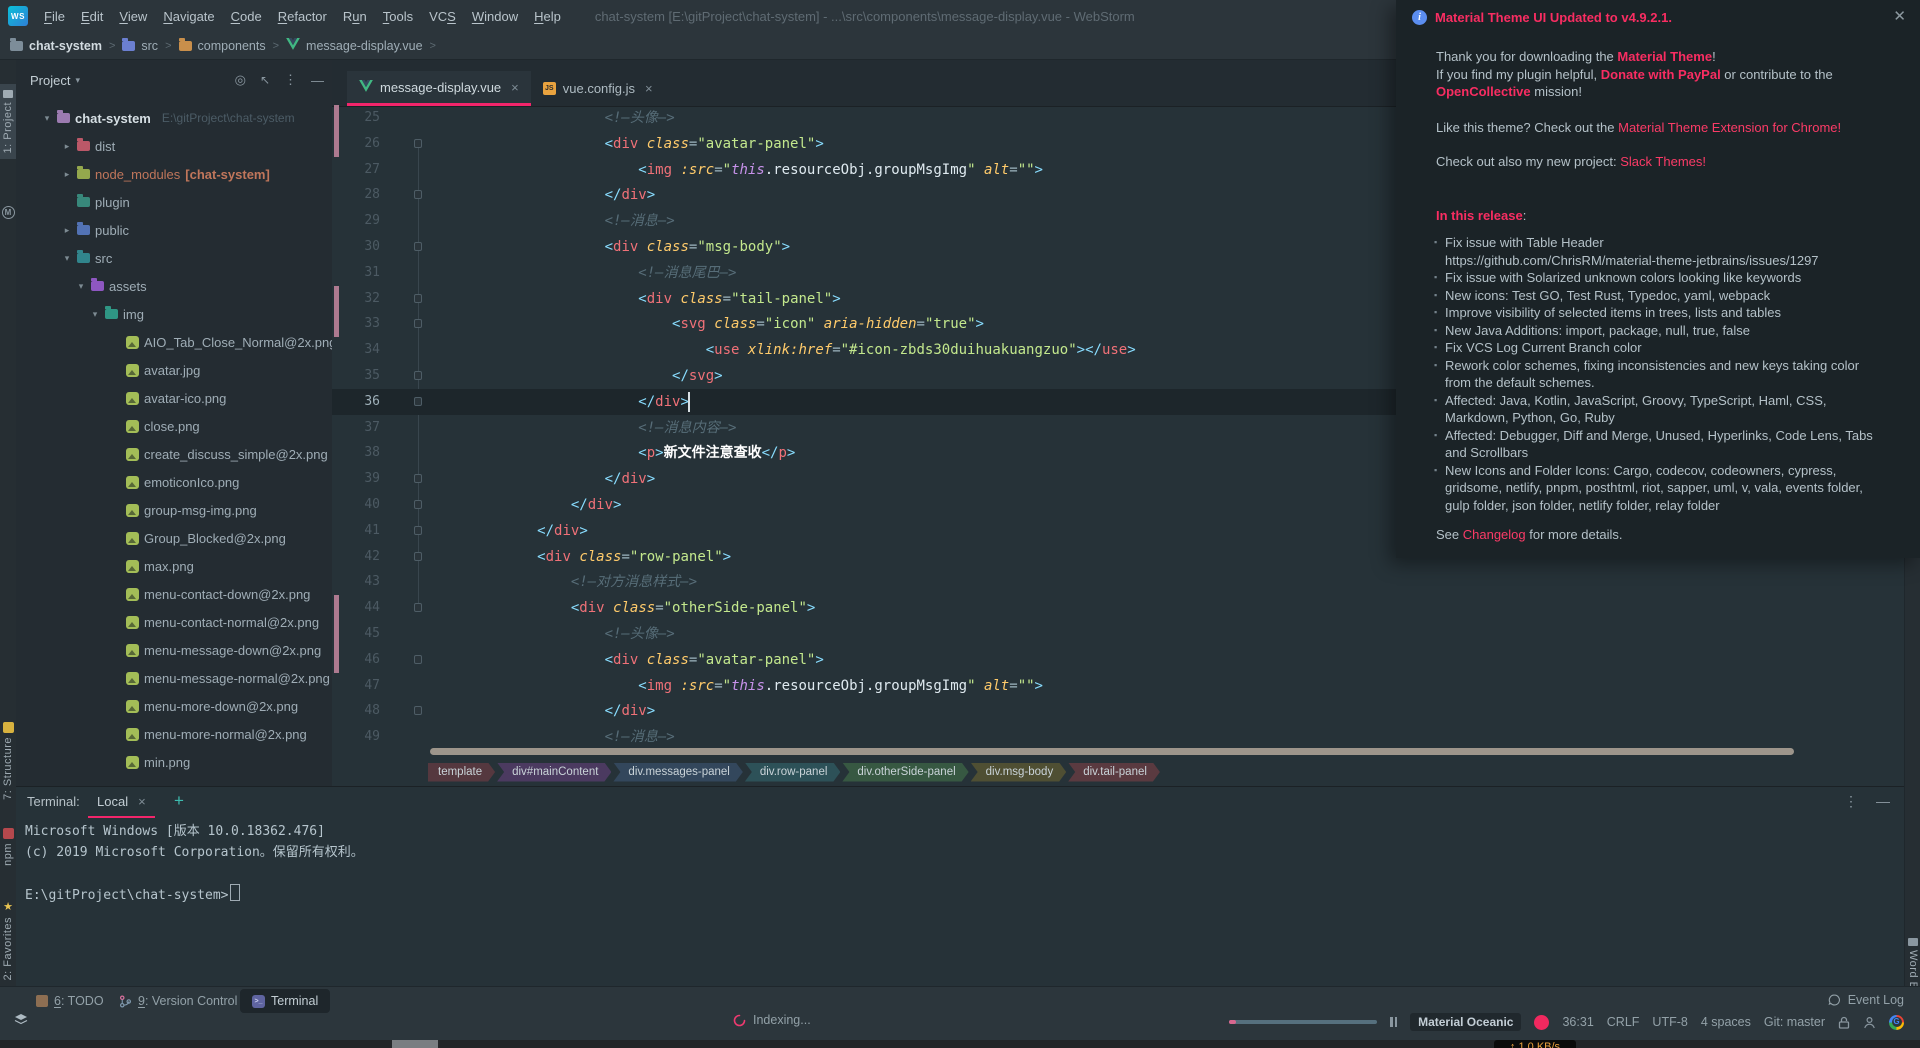 The image size is (1920, 1048). Describe the element at coordinates (174, 230) in the screenshot. I see `tree-item: ▸ public` at that location.